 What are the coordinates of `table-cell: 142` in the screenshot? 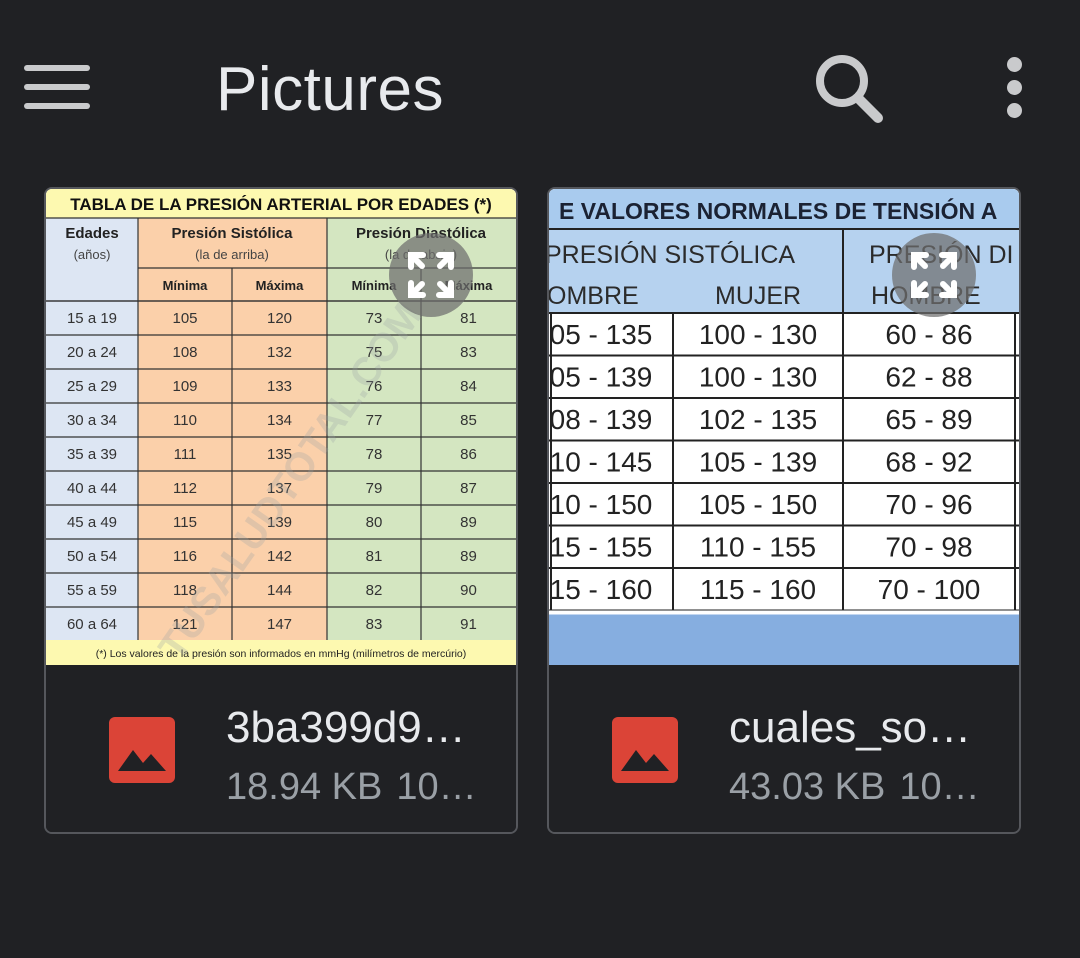 It's located at (279, 556).